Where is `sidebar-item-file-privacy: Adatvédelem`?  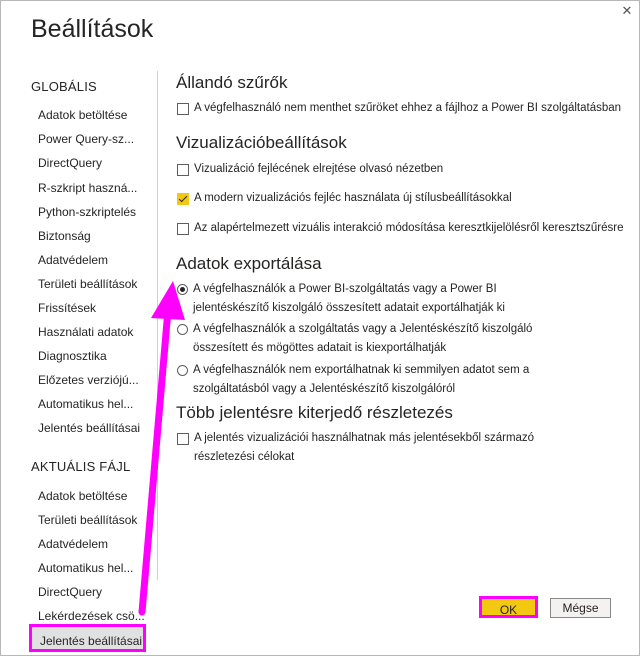
sidebar-item-file-privacy: Adatvédelem is located at coordinates (73, 544).